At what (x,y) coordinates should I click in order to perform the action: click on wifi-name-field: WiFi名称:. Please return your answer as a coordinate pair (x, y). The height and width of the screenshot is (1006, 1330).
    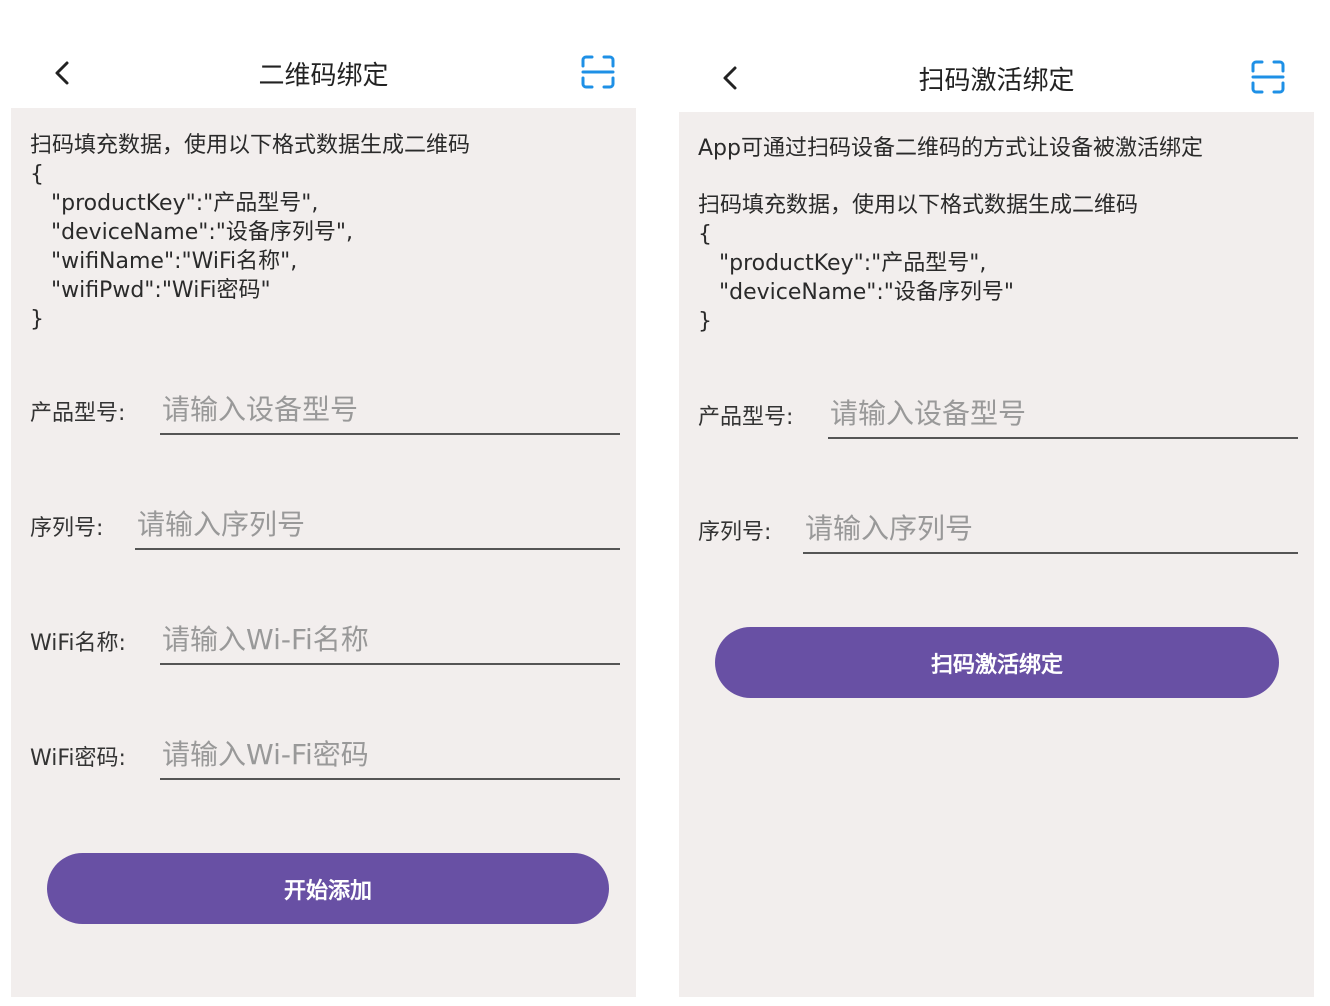
    Looking at the image, I should click on (325, 640).